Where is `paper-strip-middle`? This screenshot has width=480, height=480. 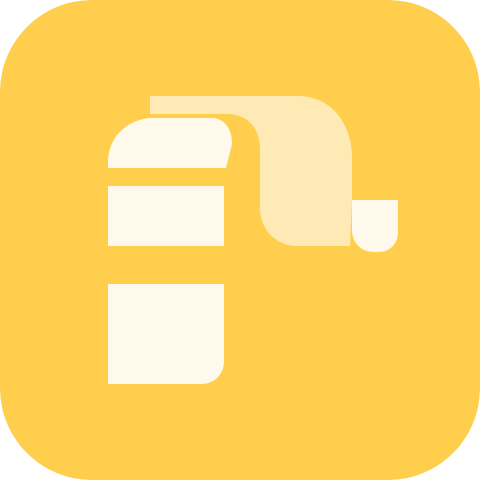 paper-strip-middle is located at coordinates (166, 216).